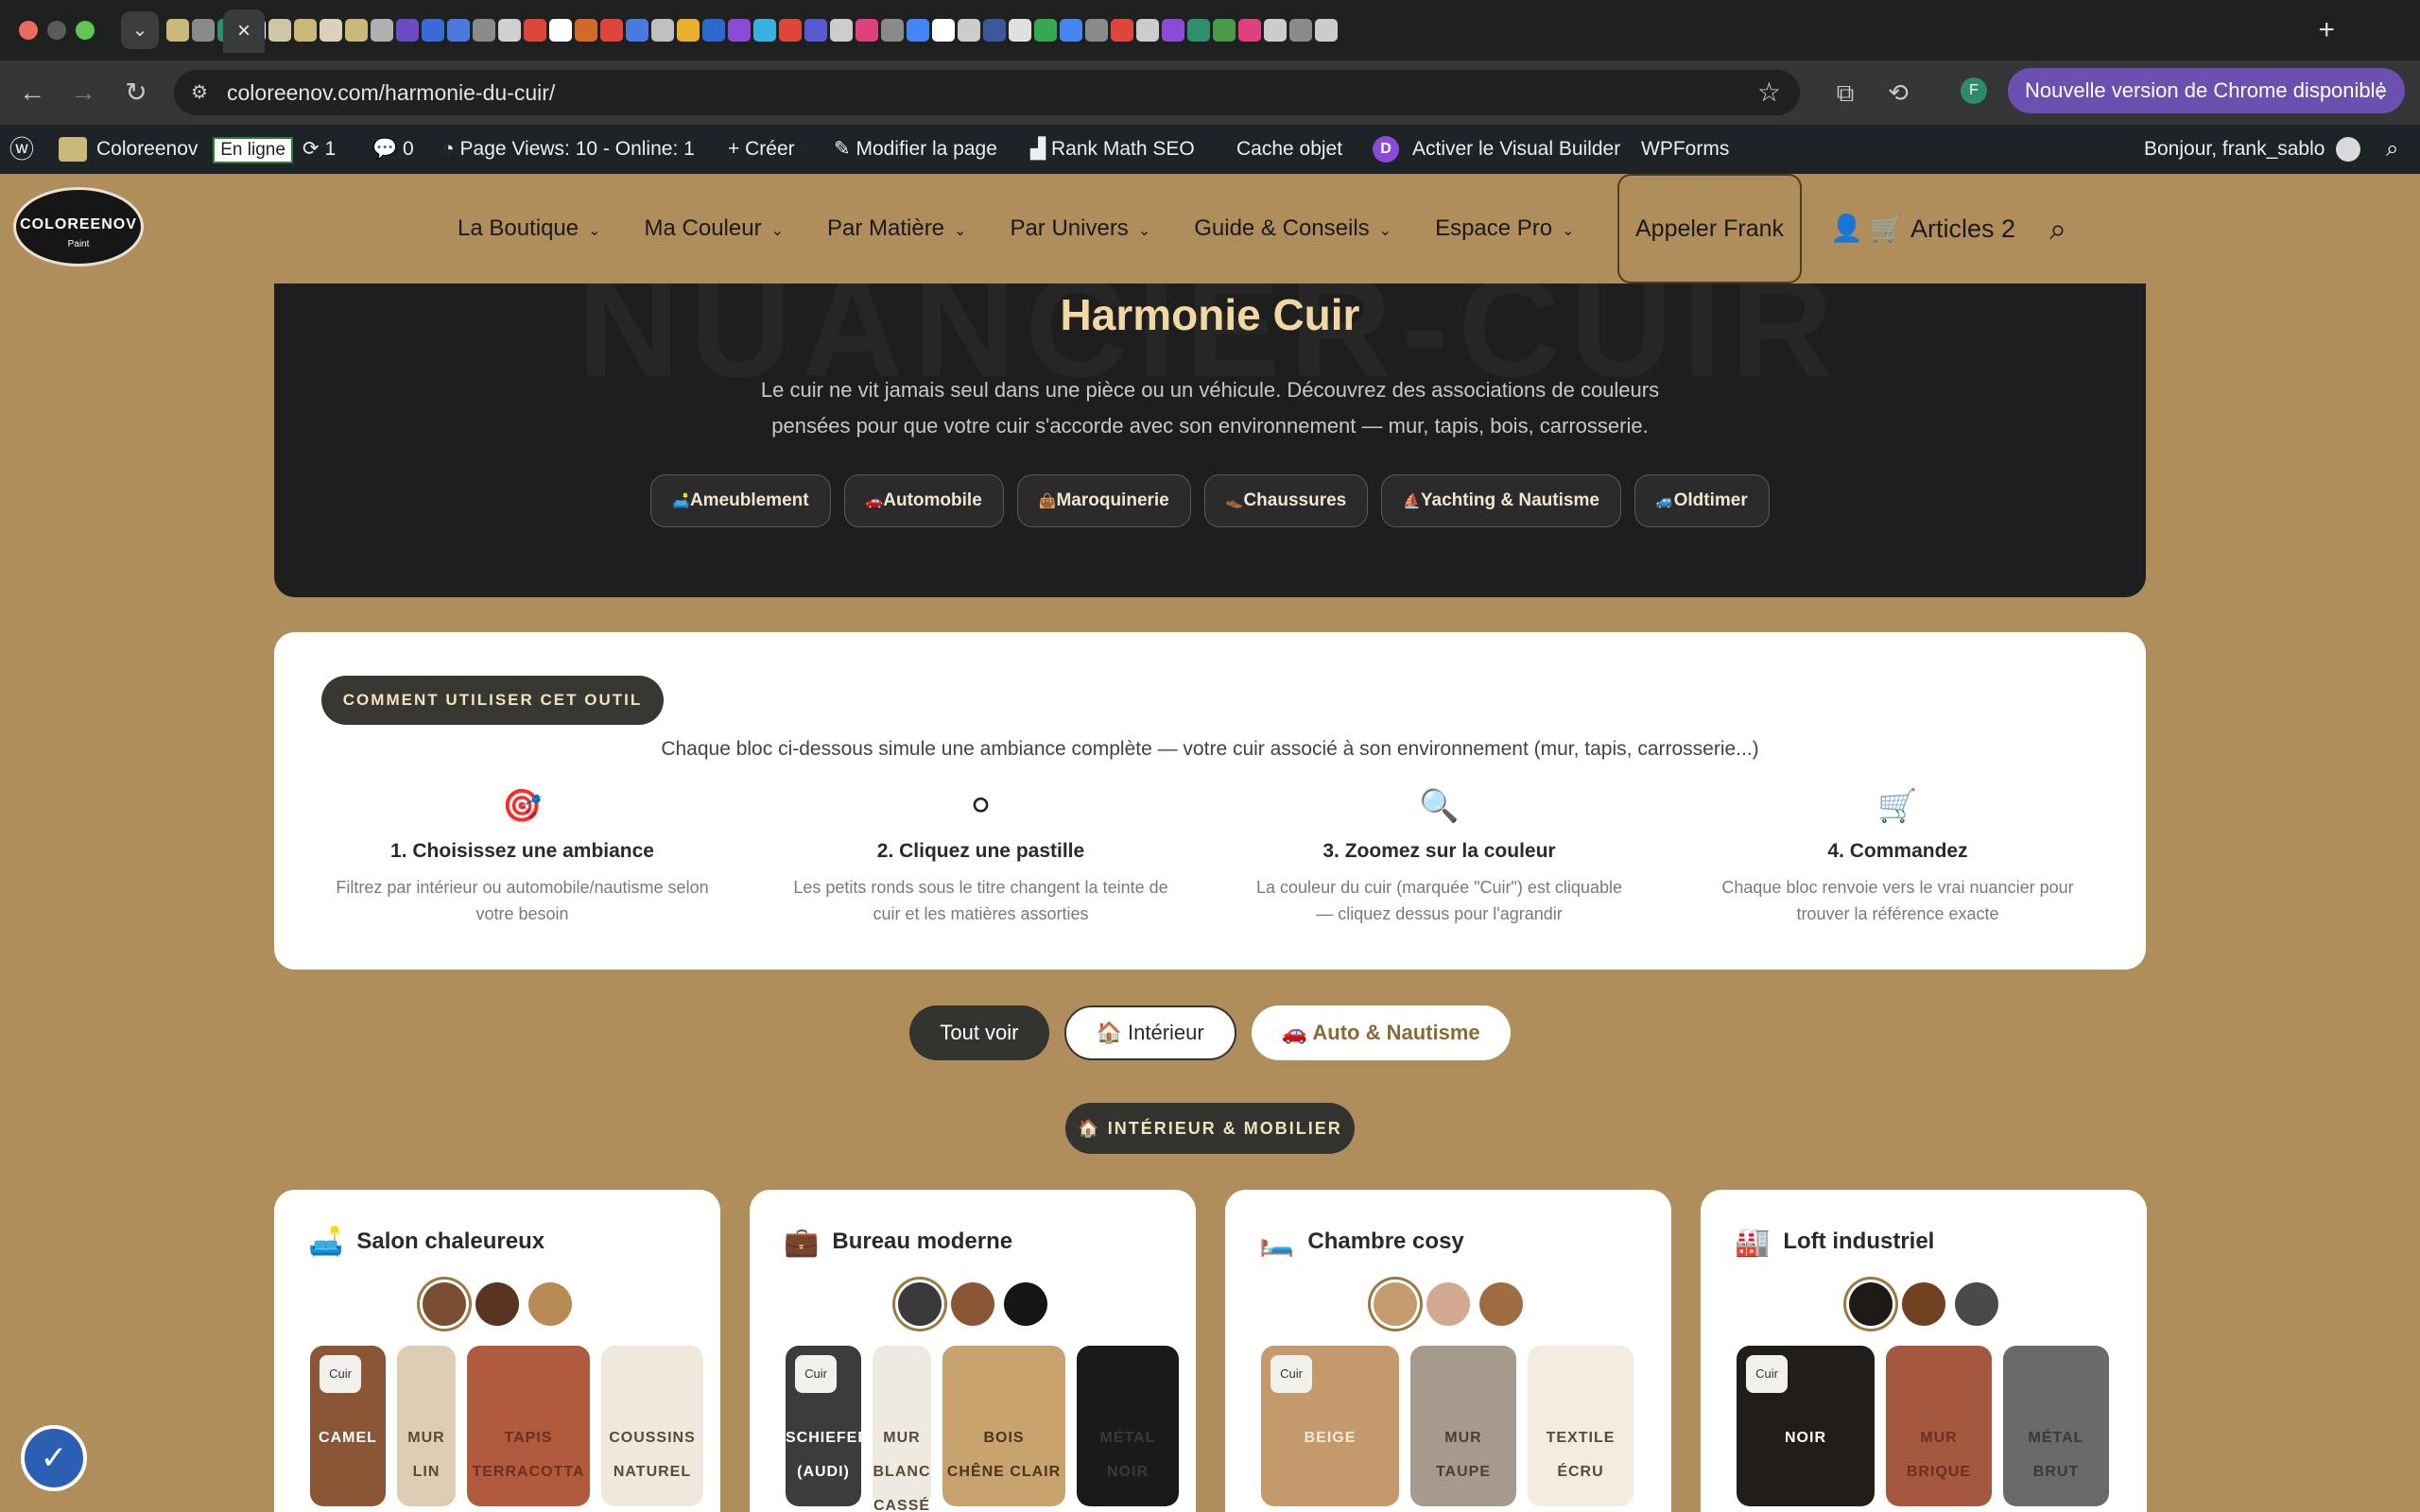  I want to click on maximize-window-button, so click(85, 30).